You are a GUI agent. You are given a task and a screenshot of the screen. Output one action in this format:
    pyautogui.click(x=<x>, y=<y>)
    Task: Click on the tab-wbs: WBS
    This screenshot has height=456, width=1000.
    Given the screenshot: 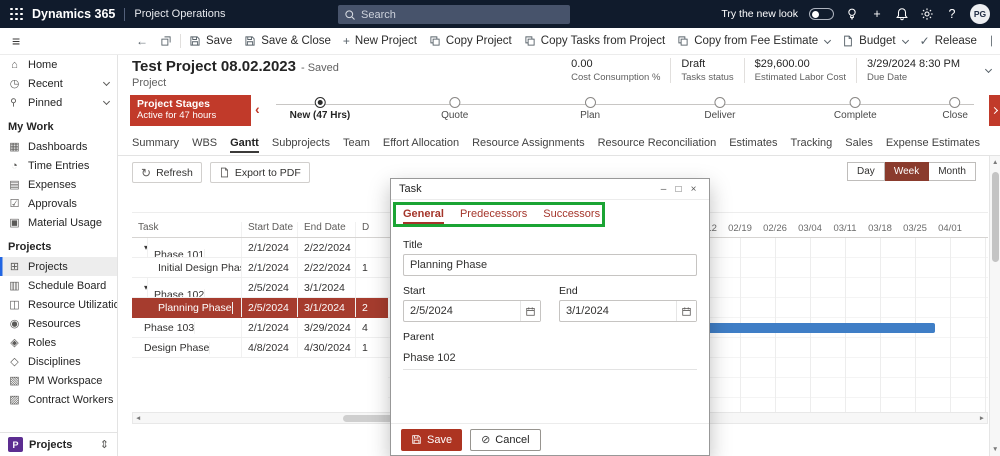 What is the action you would take?
    pyautogui.click(x=204, y=143)
    